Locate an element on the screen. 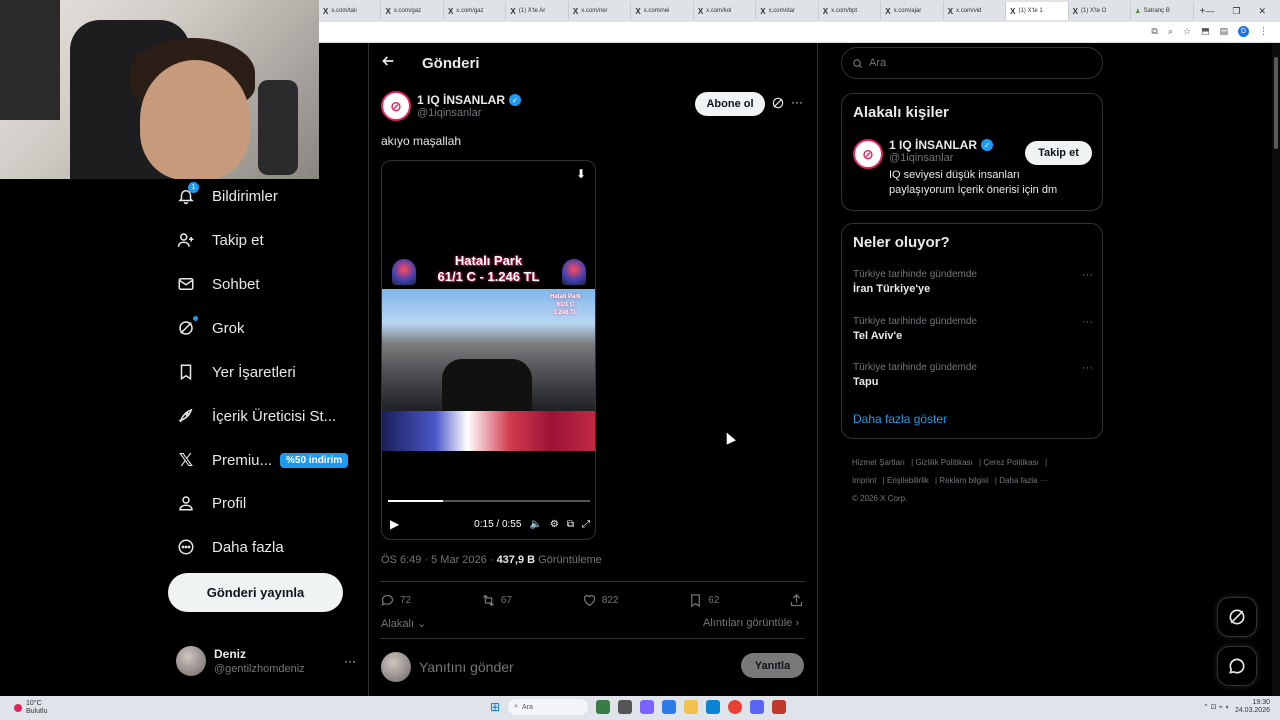  footer-link: Daha fazla ··· is located at coordinates (1023, 480).